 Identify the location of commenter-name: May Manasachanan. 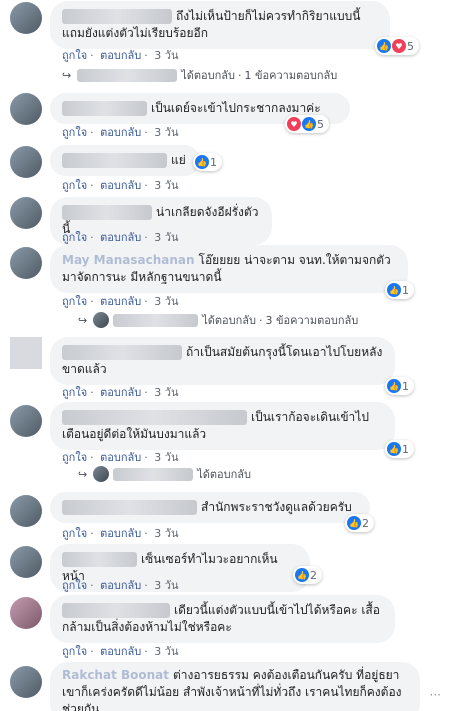
(128, 260).